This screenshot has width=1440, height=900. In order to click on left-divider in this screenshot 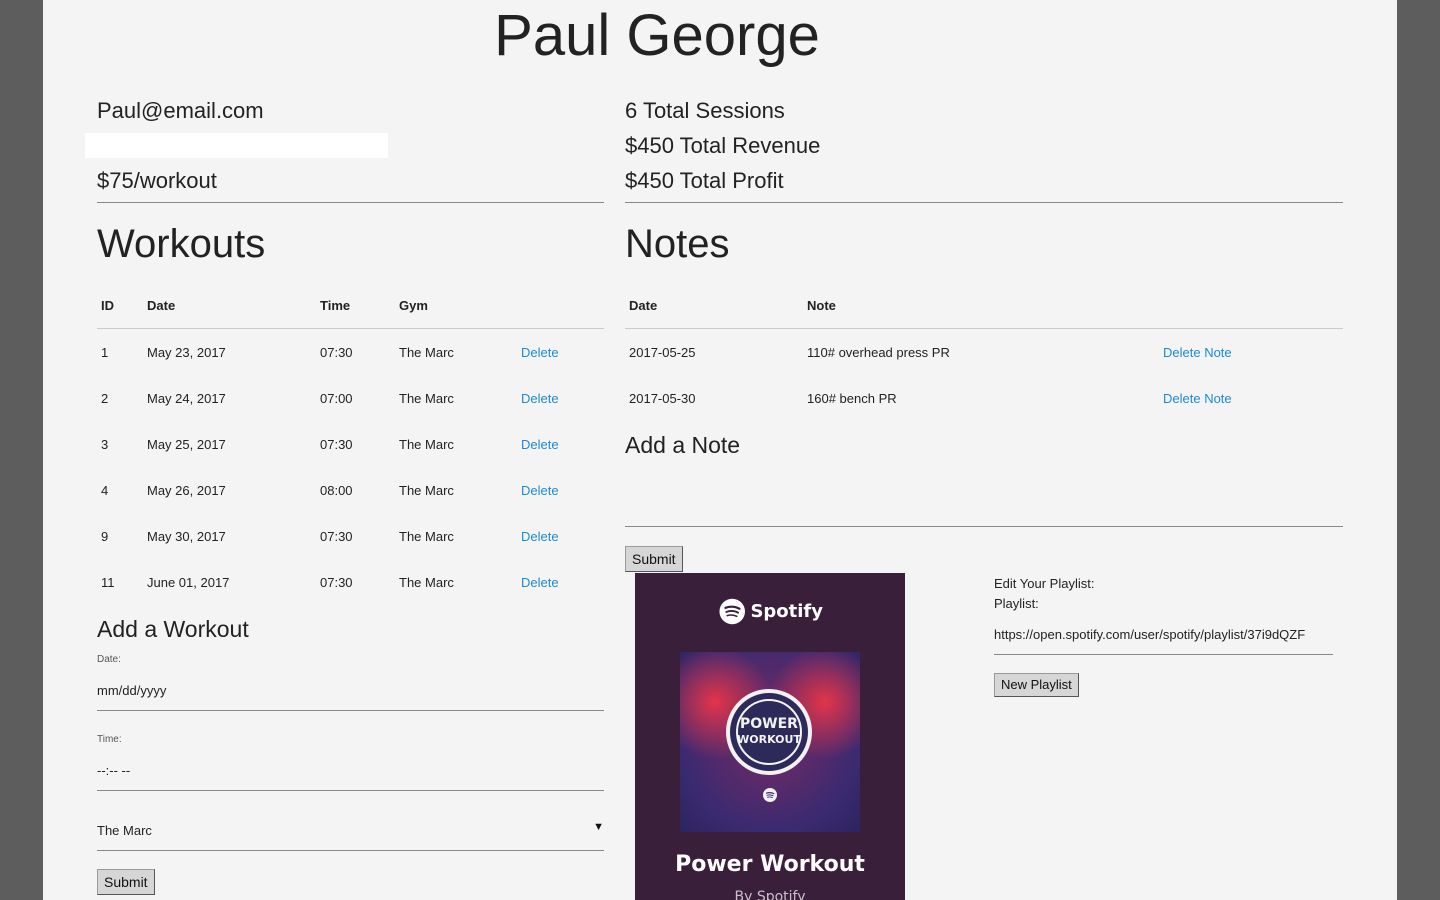, I will do `click(350, 202)`.